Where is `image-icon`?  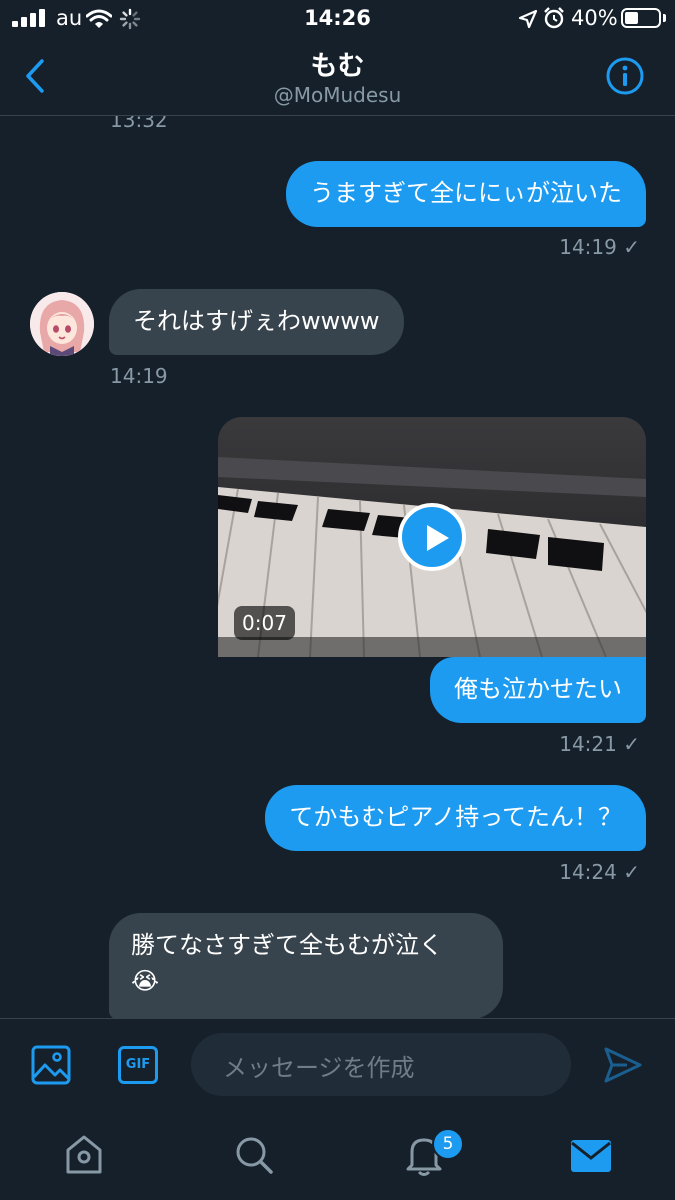 image-icon is located at coordinates (51, 1065).